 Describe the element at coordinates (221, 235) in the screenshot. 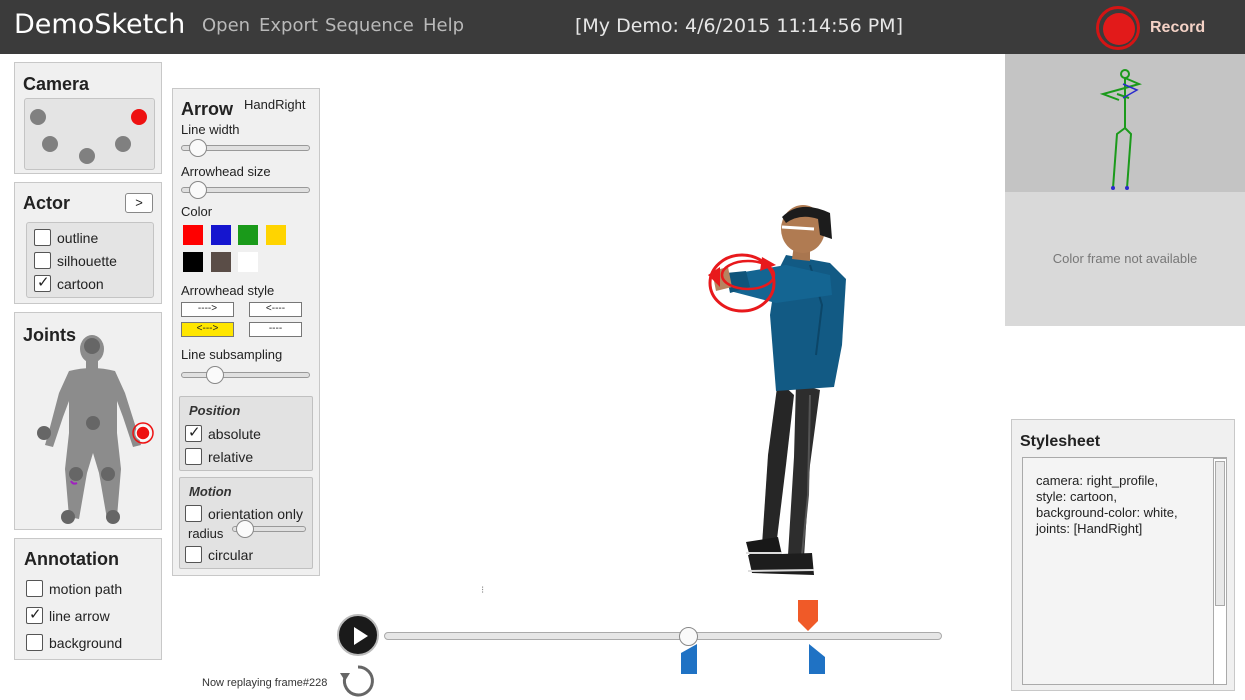

I see `color-swatch-blue` at that location.